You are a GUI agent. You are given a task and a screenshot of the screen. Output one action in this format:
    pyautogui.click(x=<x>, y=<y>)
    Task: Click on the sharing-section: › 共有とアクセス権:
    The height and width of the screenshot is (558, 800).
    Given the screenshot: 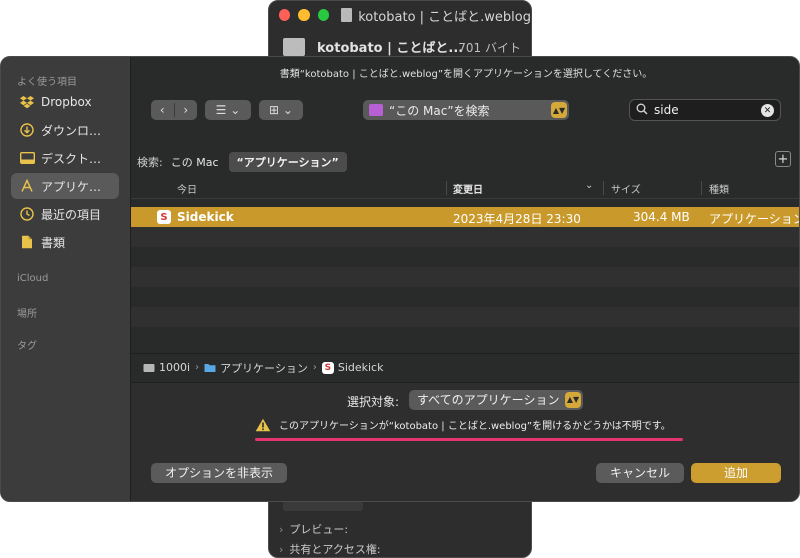 What is the action you would take?
    pyautogui.click(x=330, y=549)
    